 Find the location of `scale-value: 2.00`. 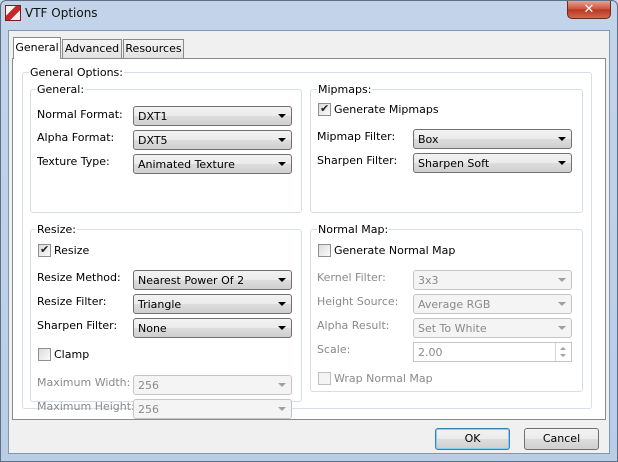

scale-value: 2.00 is located at coordinates (430, 352).